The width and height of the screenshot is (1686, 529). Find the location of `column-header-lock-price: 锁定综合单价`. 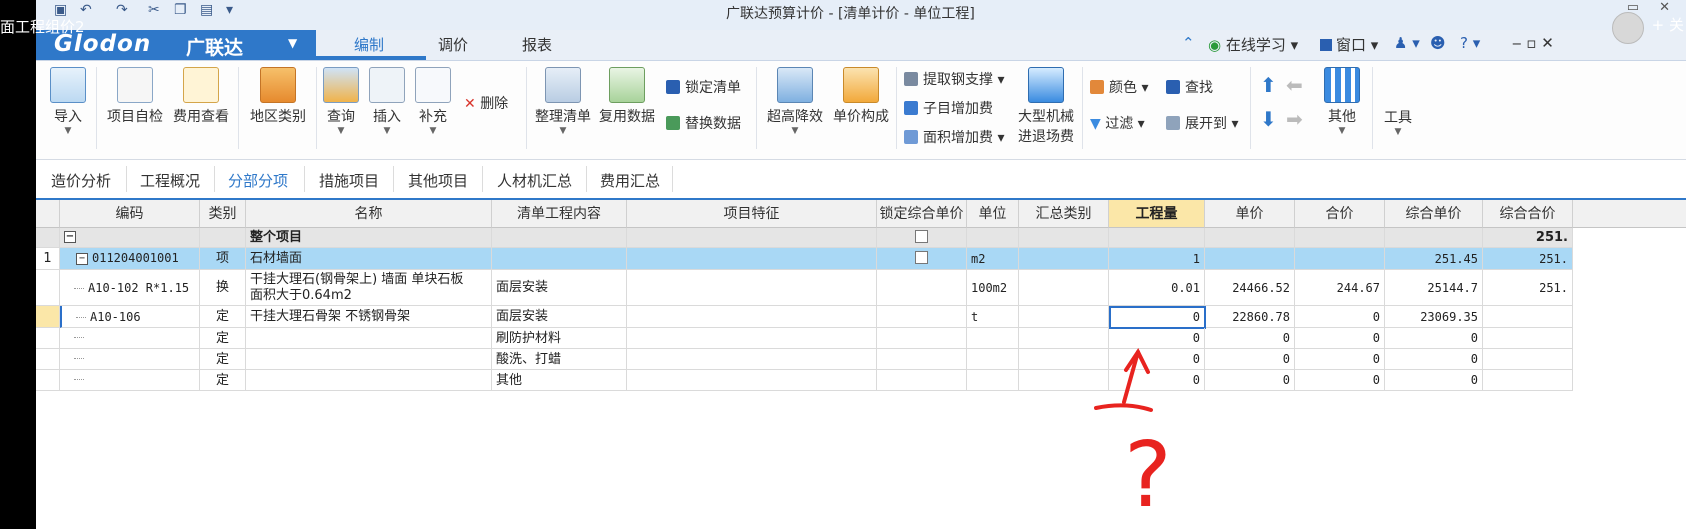

column-header-lock-price: 锁定综合单价 is located at coordinates (922, 214).